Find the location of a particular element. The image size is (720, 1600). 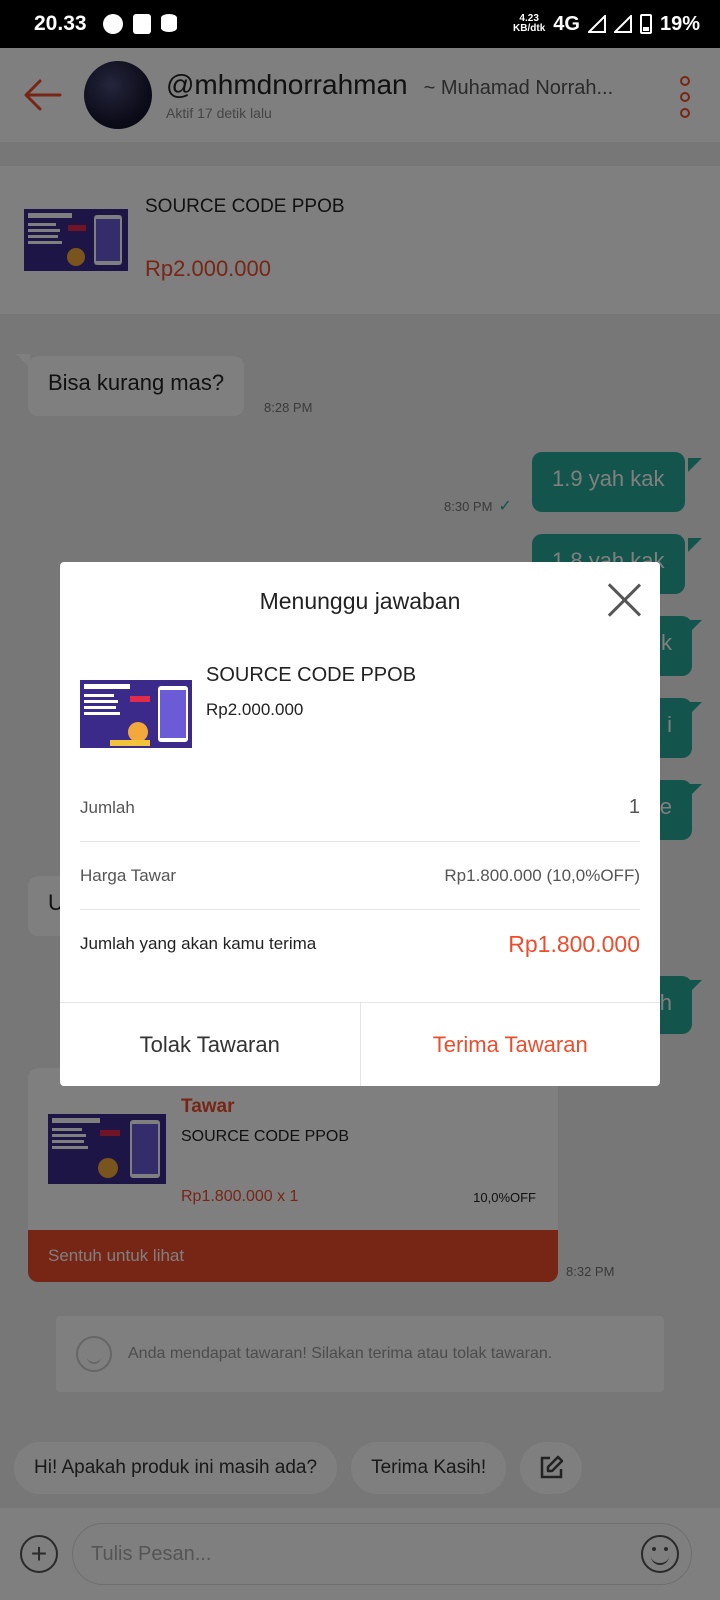

network-type: 4G is located at coordinates (566, 23).